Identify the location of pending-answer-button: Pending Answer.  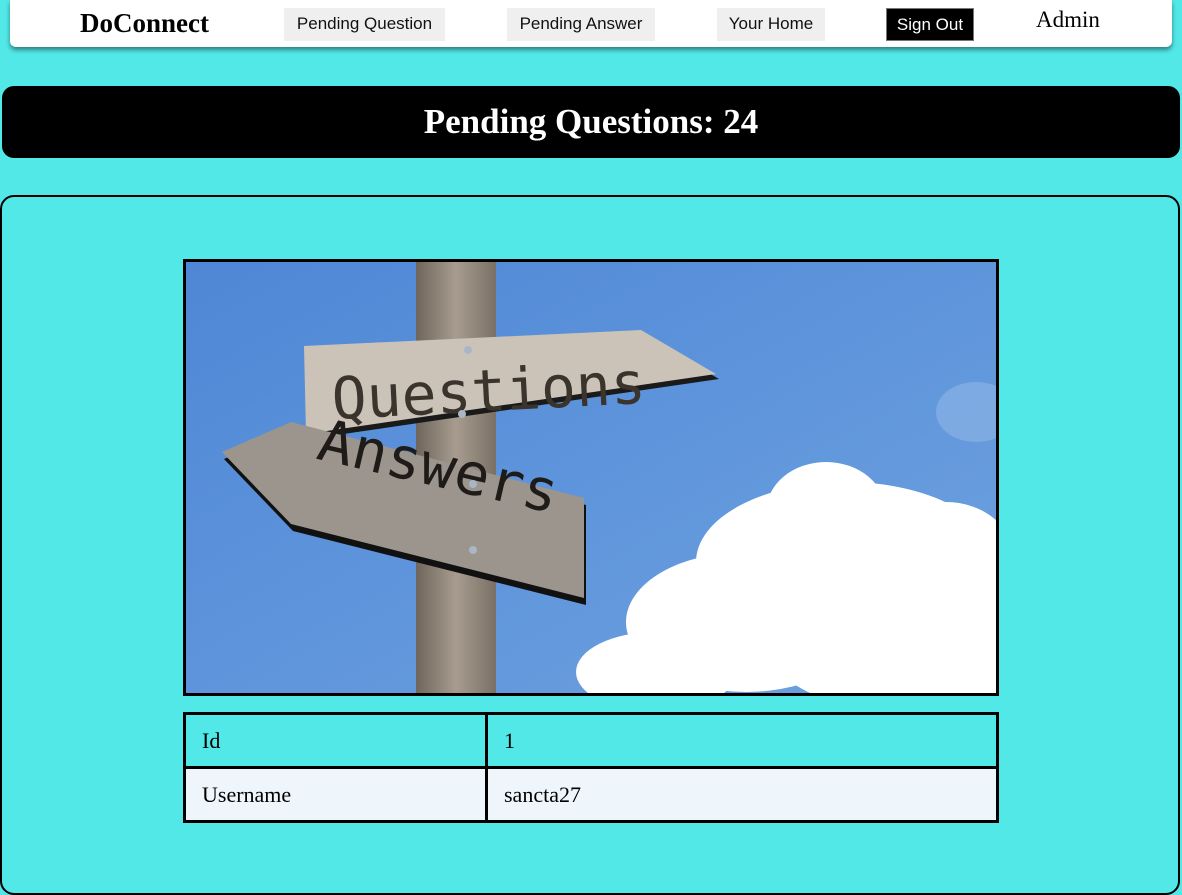
(581, 24).